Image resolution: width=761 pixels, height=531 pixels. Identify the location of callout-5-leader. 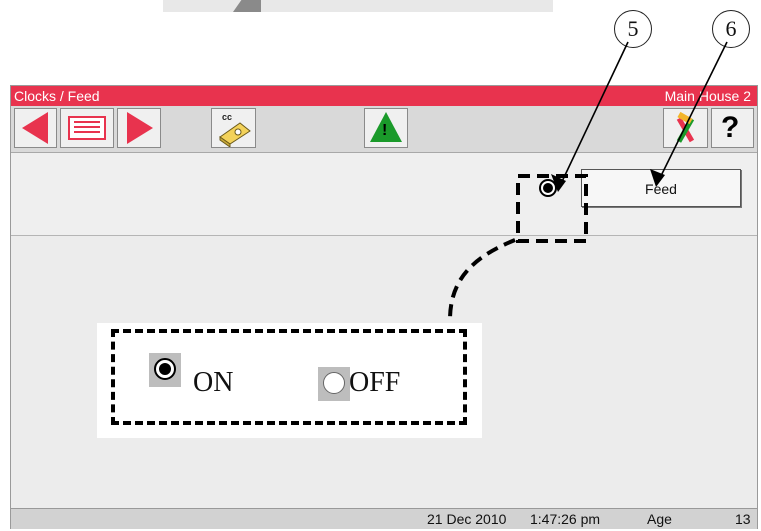
(593, 116).